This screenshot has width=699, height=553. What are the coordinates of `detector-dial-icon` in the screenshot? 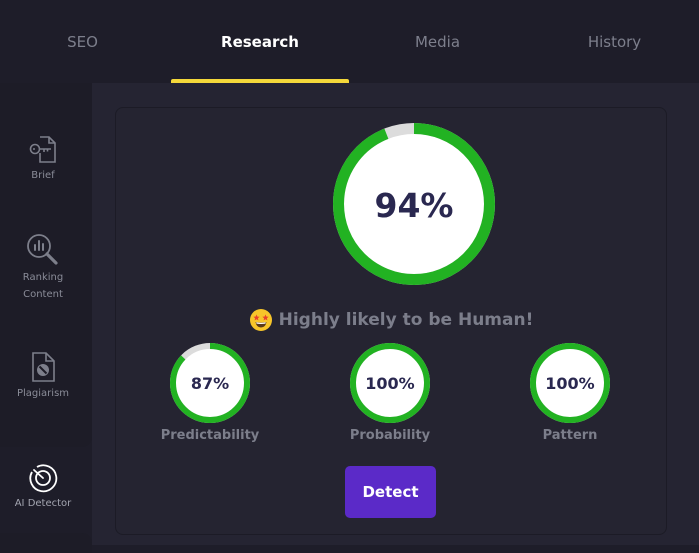 It's located at (43, 478).